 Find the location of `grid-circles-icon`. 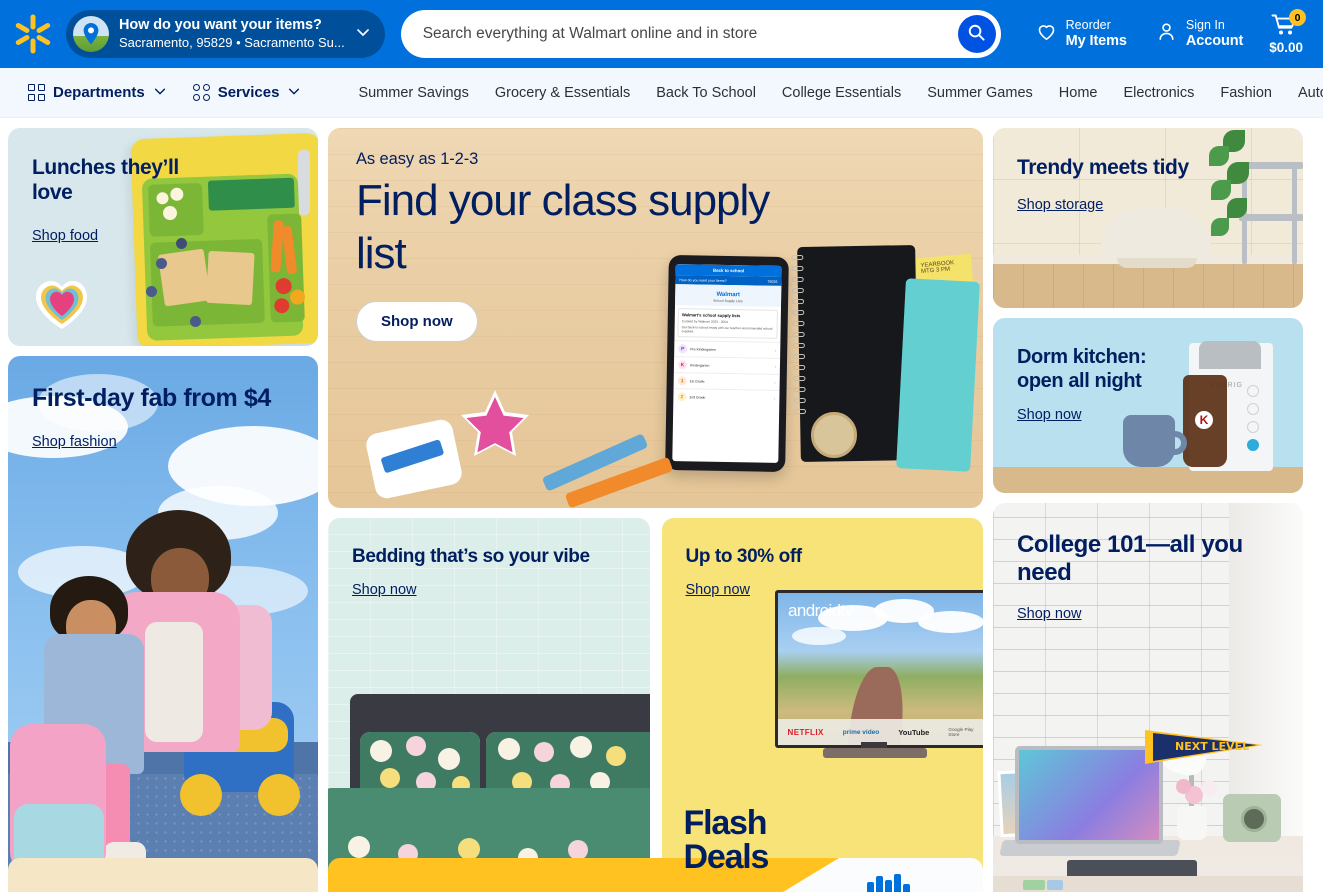

grid-circles-icon is located at coordinates (201, 92).